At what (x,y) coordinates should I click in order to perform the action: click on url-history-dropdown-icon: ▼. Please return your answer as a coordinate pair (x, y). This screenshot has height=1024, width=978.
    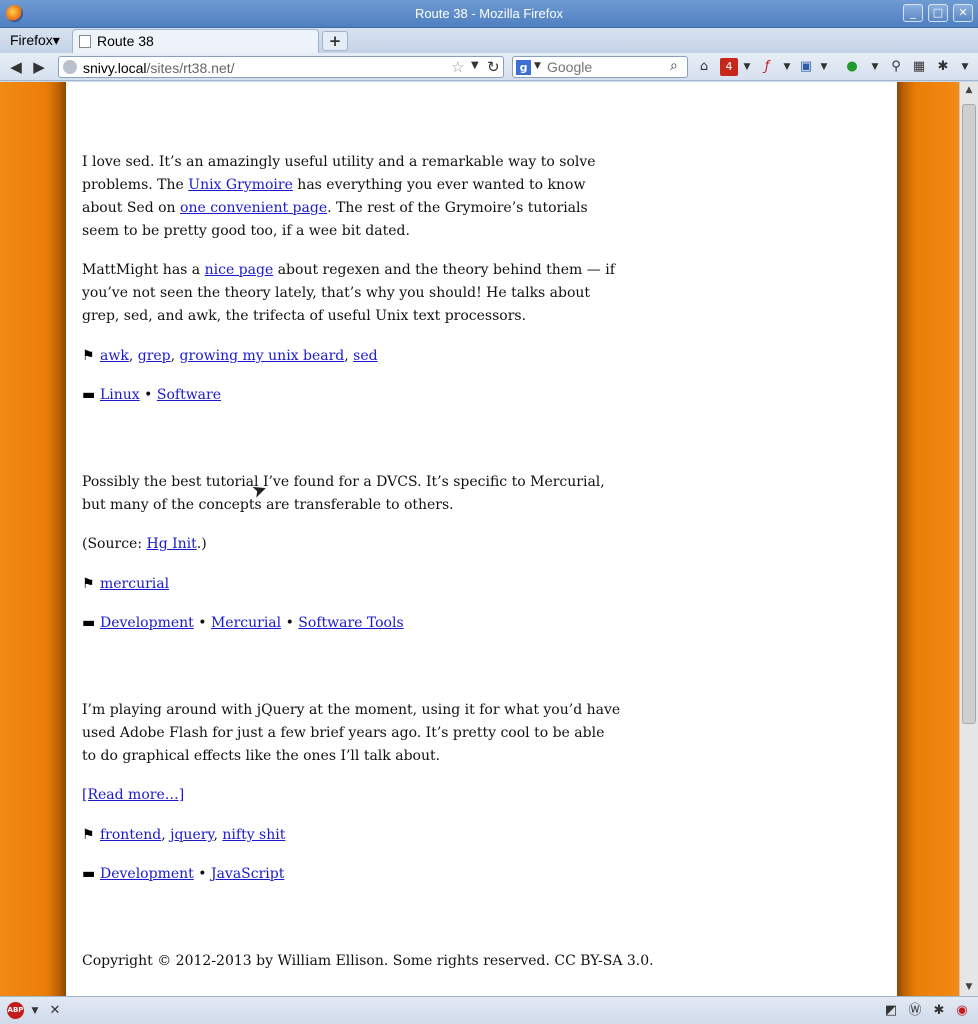
    Looking at the image, I should click on (475, 65).